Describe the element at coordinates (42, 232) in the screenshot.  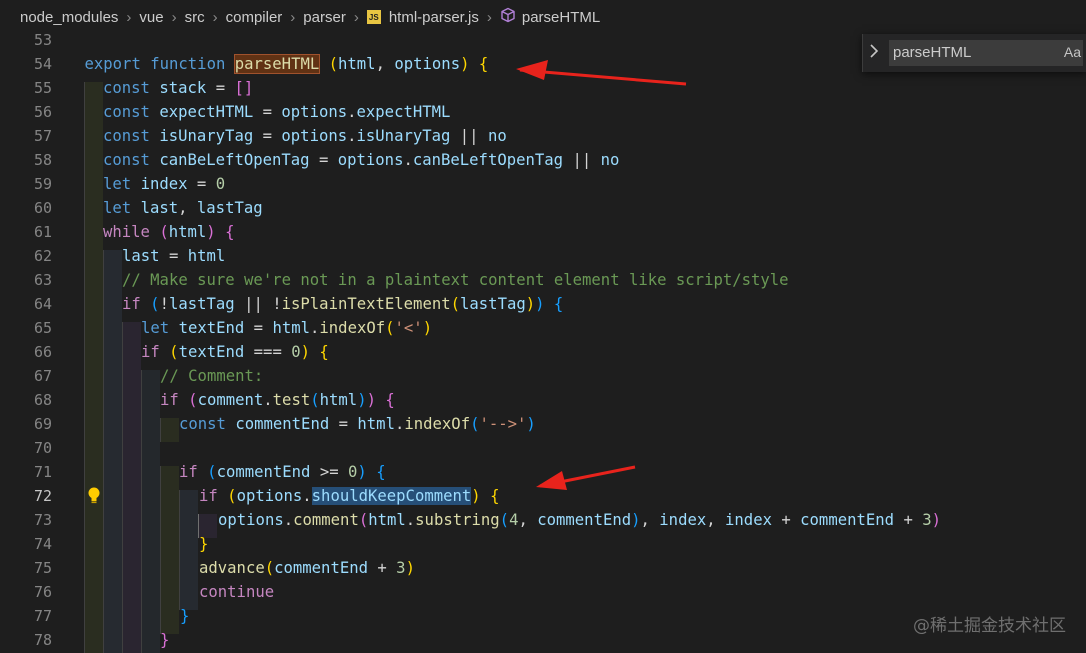
I see `line-number: 61` at that location.